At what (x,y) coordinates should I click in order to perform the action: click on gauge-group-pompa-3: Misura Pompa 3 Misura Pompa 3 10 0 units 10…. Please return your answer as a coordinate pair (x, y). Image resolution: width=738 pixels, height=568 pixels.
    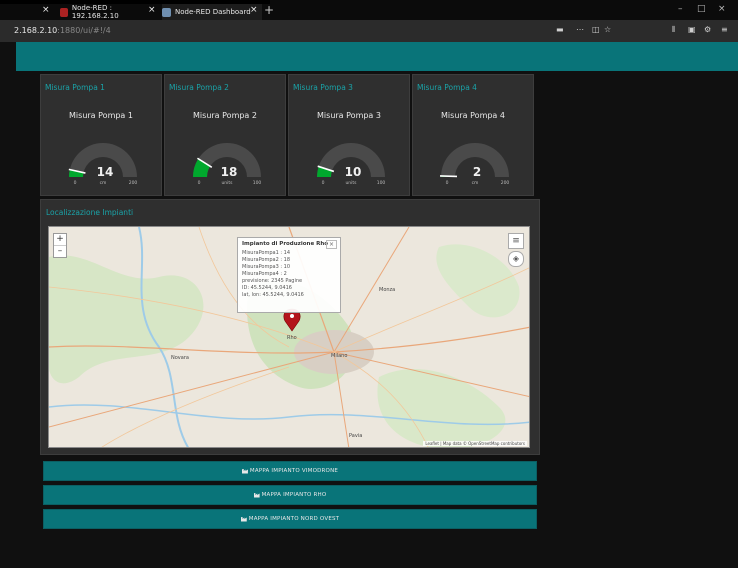
    Looking at the image, I should click on (349, 135).